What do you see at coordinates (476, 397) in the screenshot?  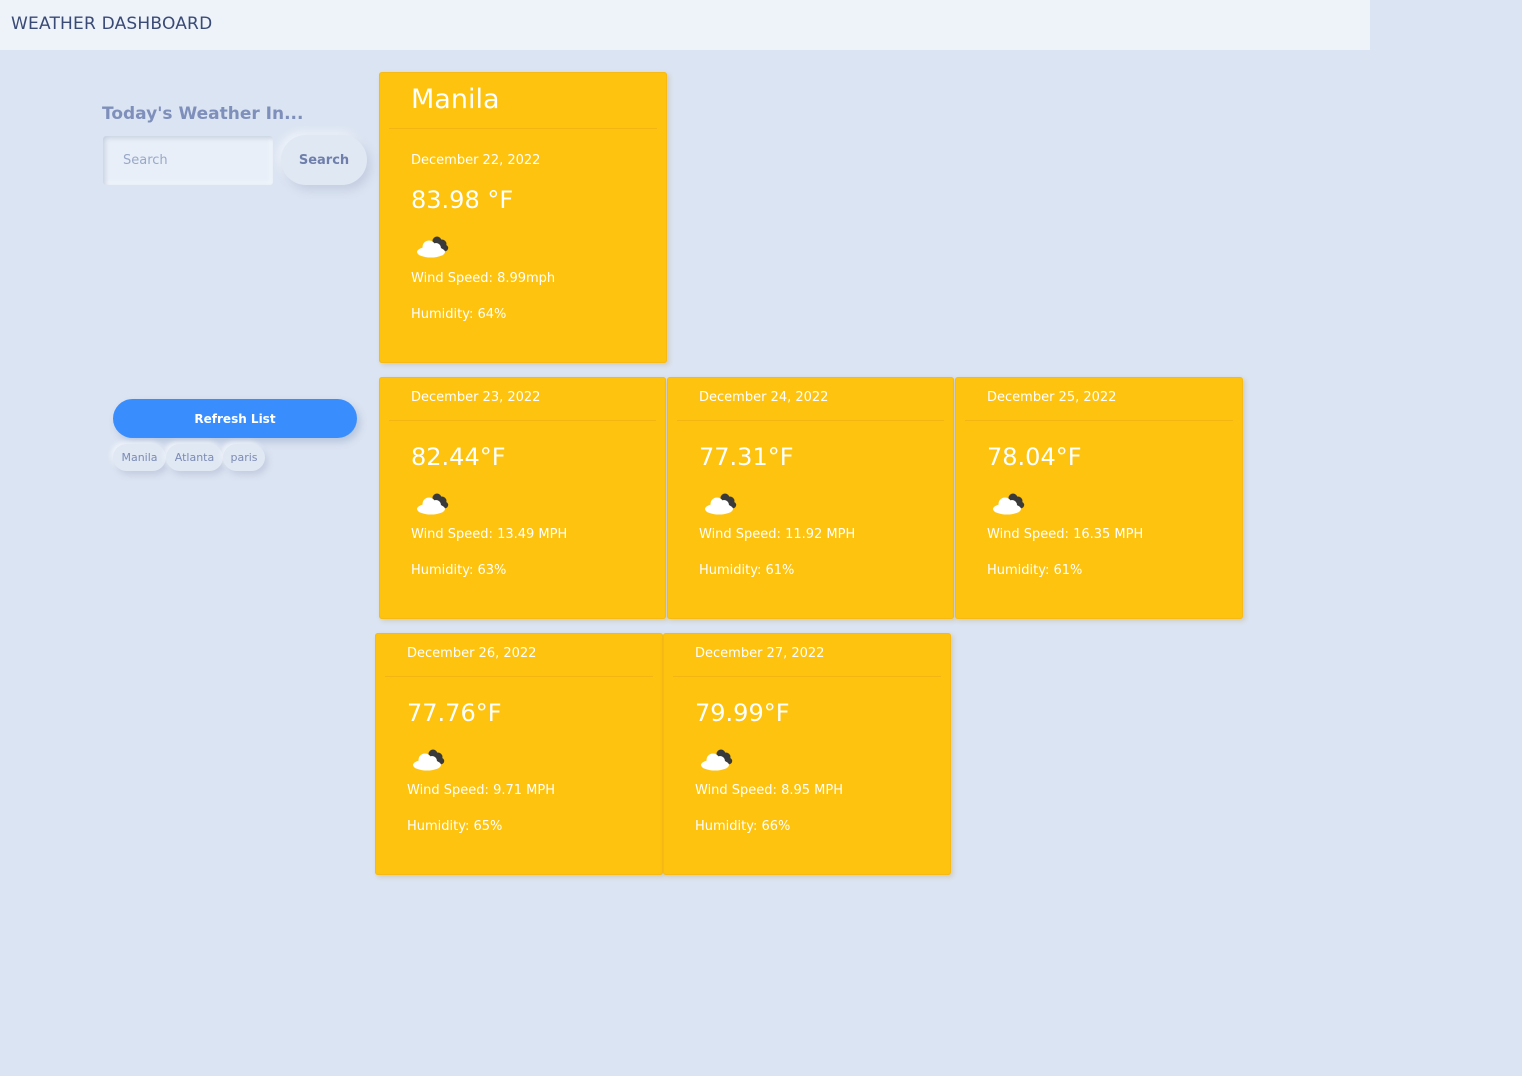 I see `forecast-date: December 23, 2022` at bounding box center [476, 397].